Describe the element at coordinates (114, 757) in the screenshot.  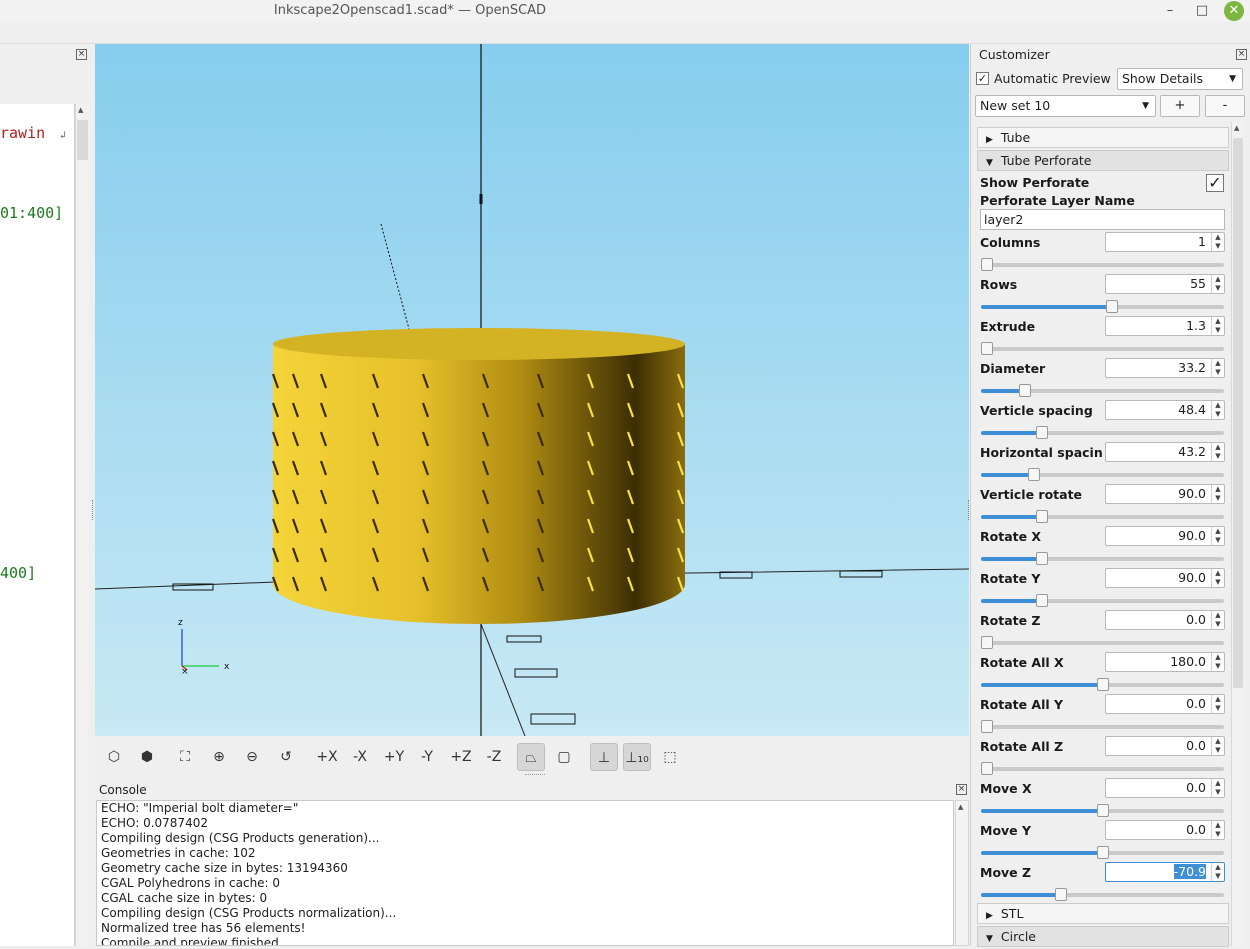
I see `preview-button: ⬡` at that location.